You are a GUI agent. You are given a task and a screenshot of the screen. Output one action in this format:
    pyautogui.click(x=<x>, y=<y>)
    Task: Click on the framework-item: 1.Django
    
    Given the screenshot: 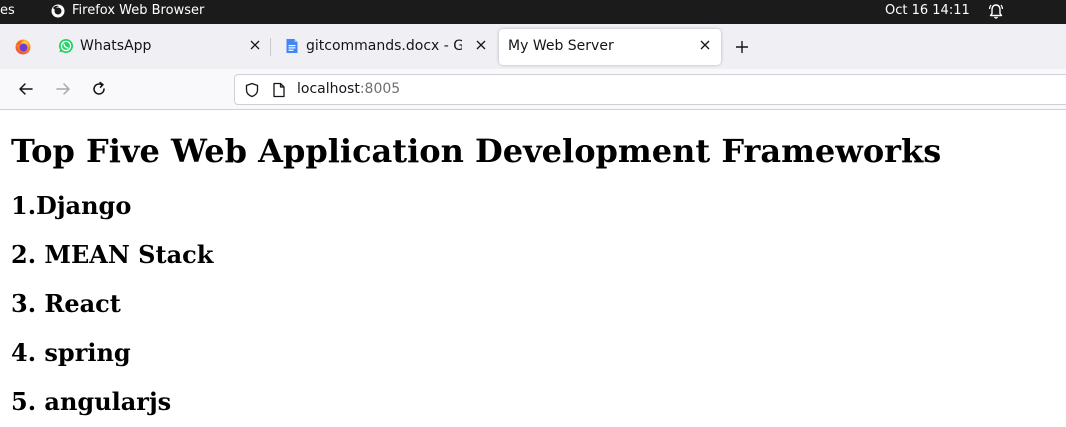 What is the action you would take?
    pyautogui.click(x=71, y=205)
    